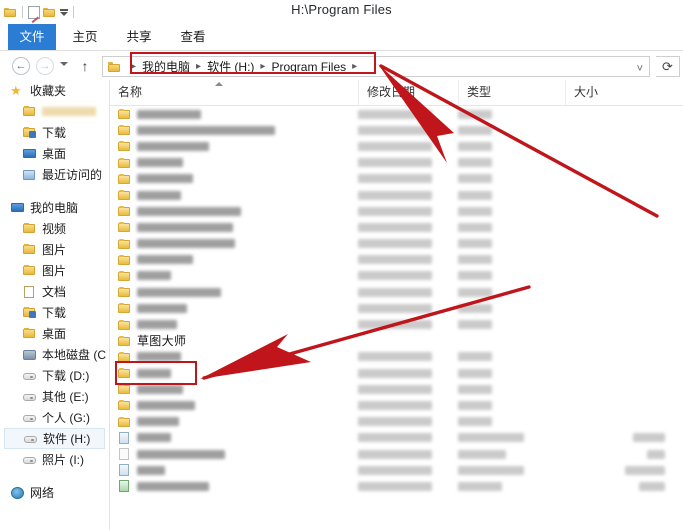 This screenshot has width=683, height=530. Describe the element at coordinates (193, 37) in the screenshot. I see `tab-view: 查看` at that location.